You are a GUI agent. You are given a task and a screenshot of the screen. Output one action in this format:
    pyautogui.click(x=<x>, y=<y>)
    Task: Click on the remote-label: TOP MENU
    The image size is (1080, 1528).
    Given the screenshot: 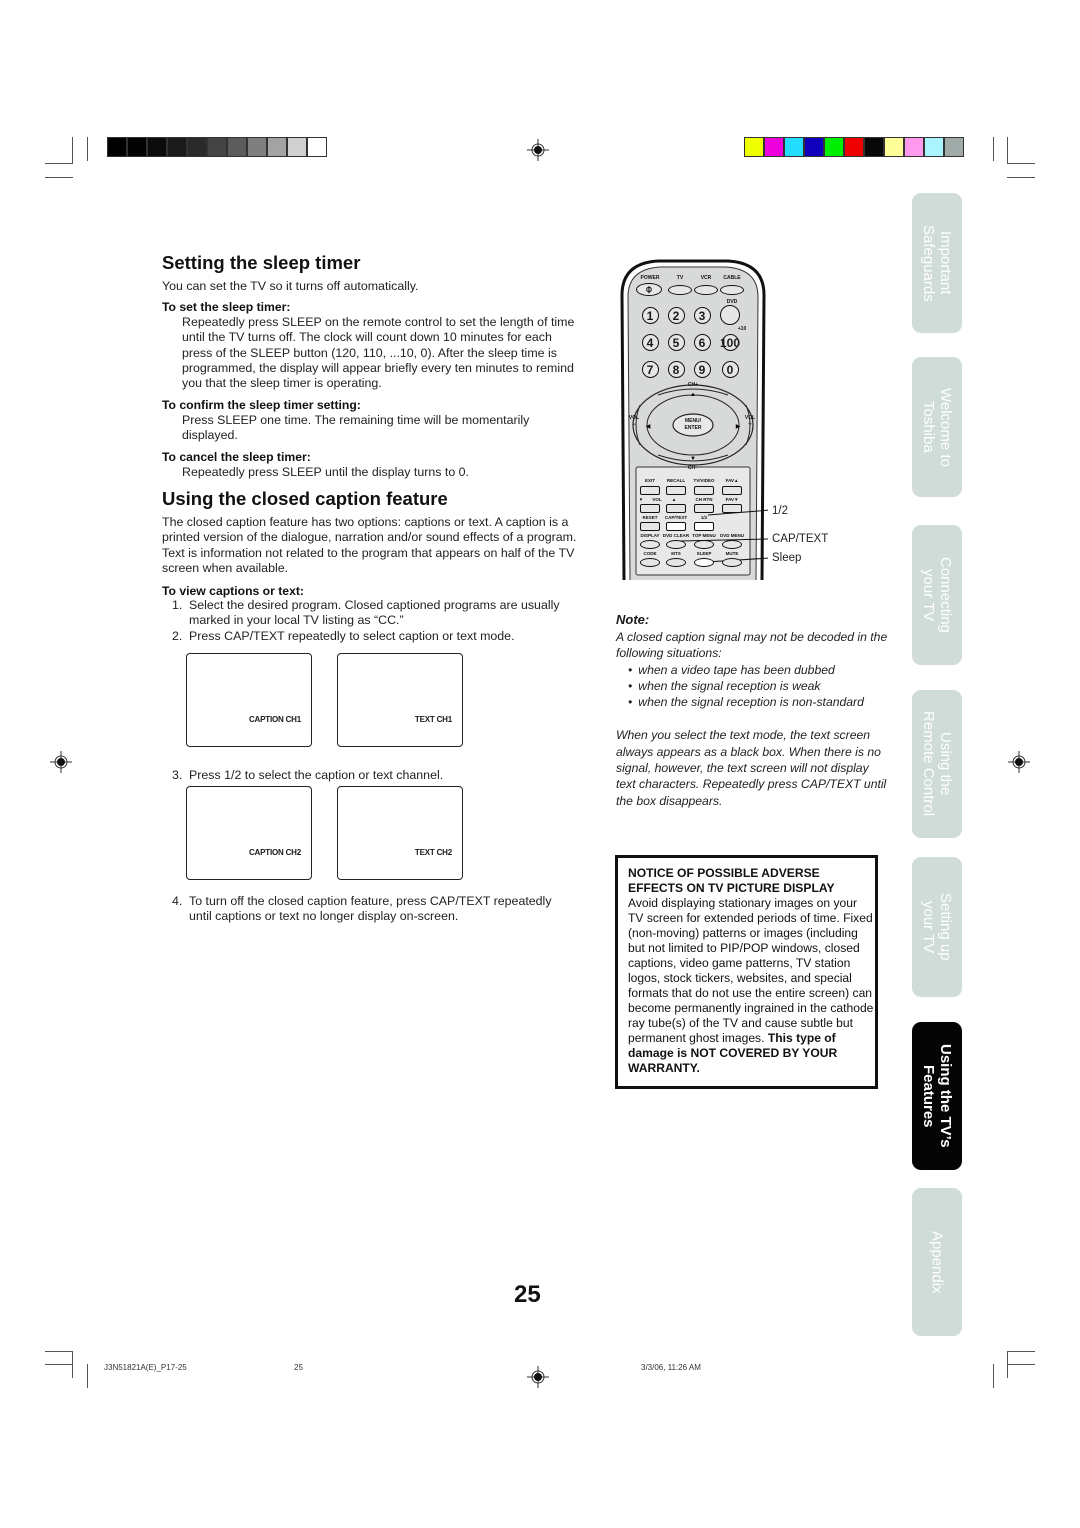 What is the action you would take?
    pyautogui.click(x=704, y=535)
    